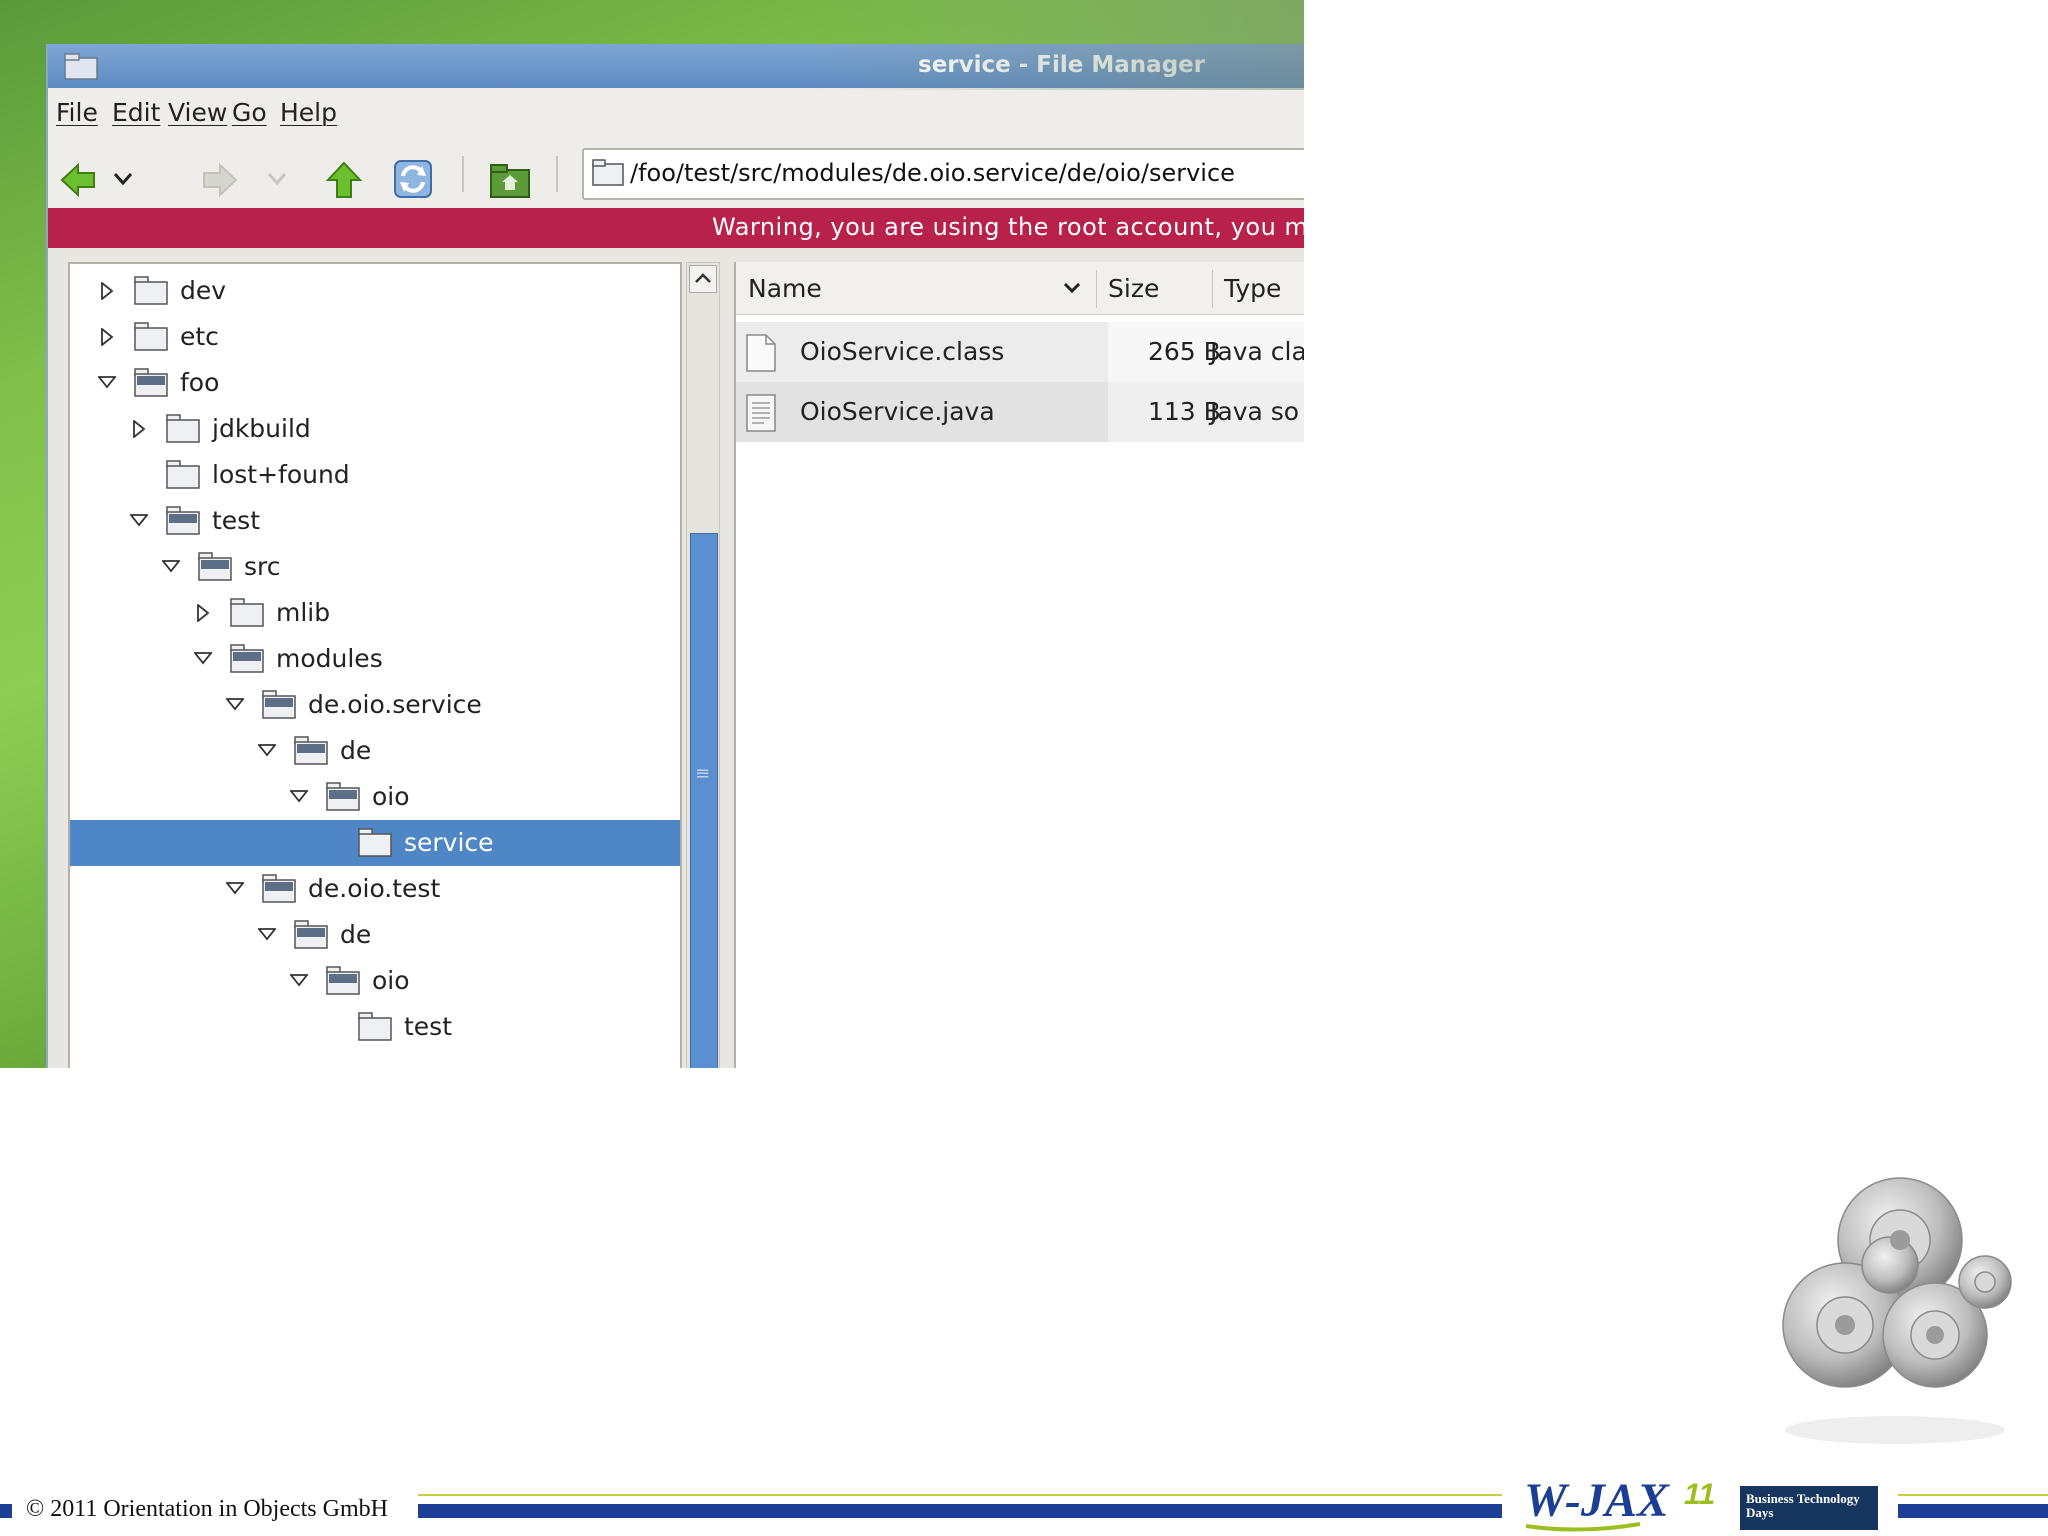  What do you see at coordinates (261, 428) in the screenshot?
I see `tree-item-label: jdkbuild` at bounding box center [261, 428].